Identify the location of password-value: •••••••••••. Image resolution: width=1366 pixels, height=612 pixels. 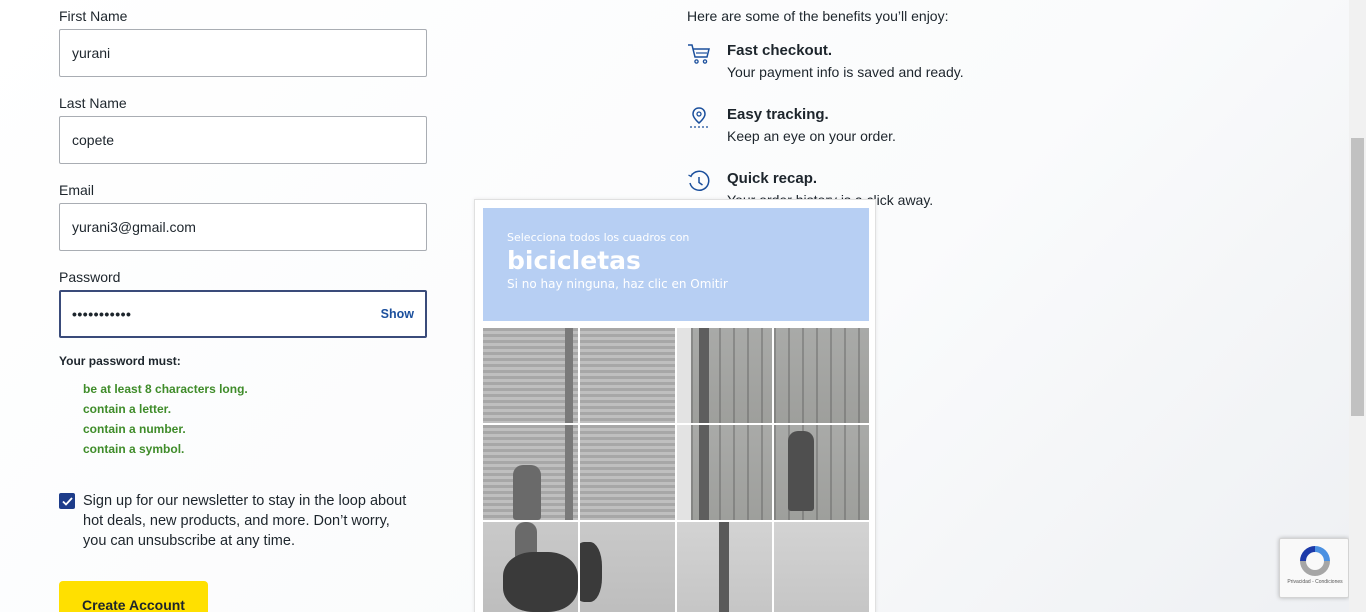
(102, 314).